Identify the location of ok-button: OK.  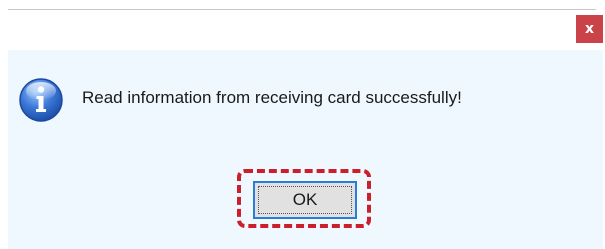
(305, 200).